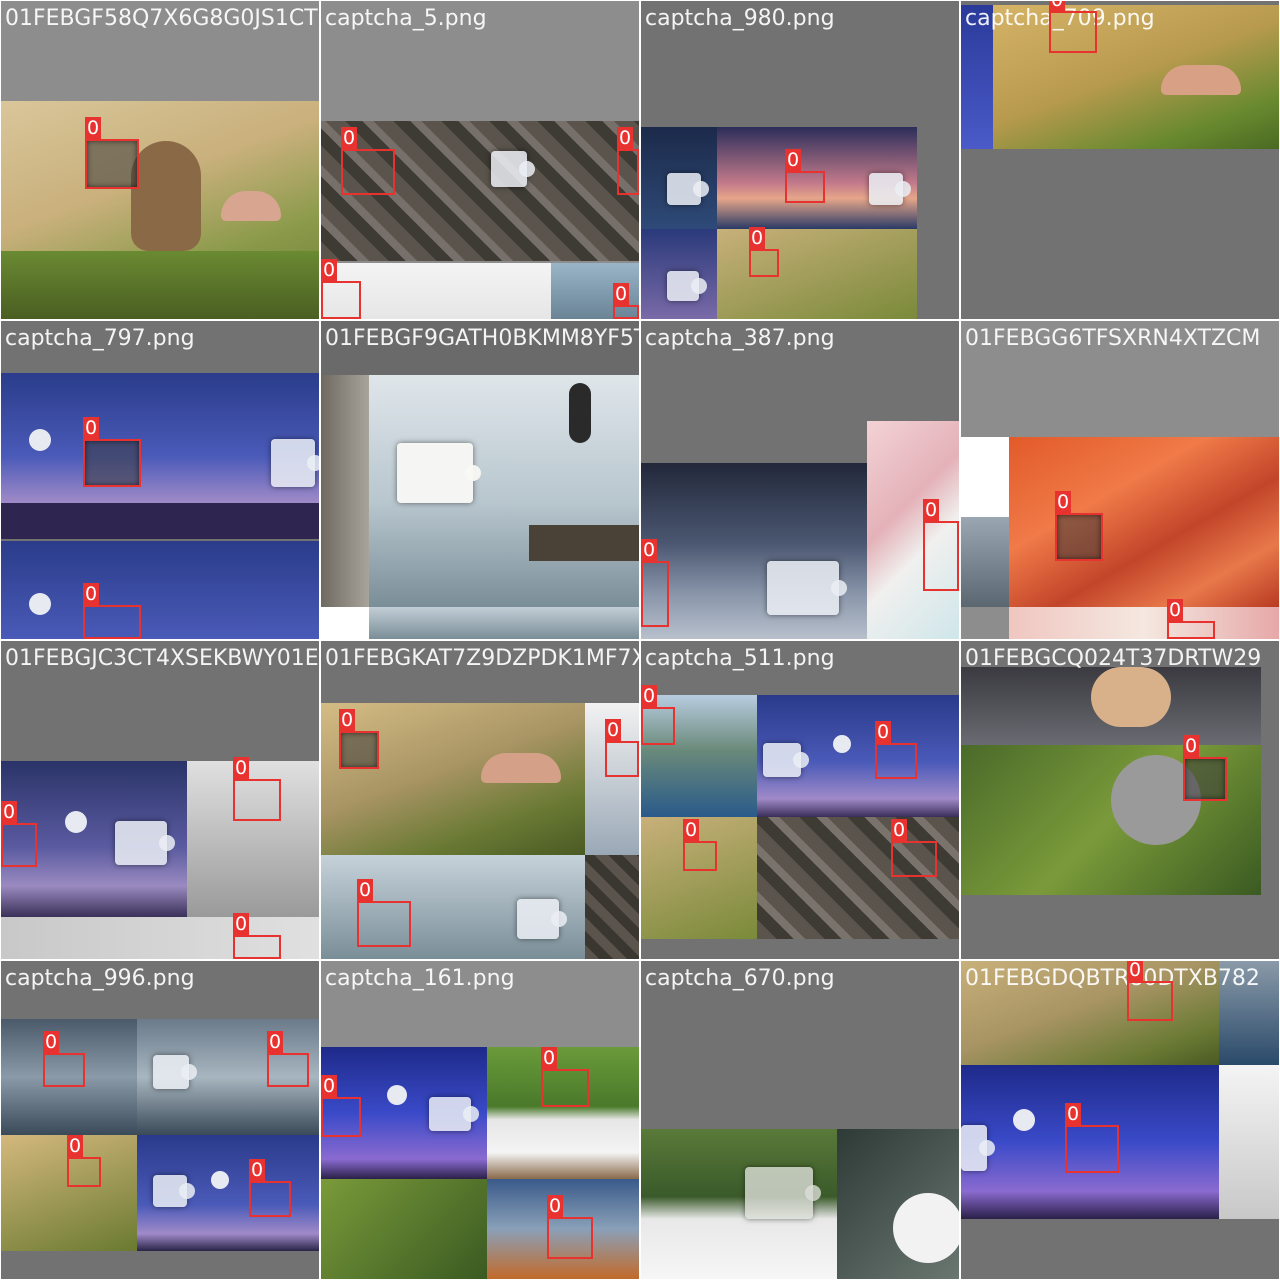  What do you see at coordinates (406, 18) in the screenshot?
I see `tile-filename: captcha_5.png` at bounding box center [406, 18].